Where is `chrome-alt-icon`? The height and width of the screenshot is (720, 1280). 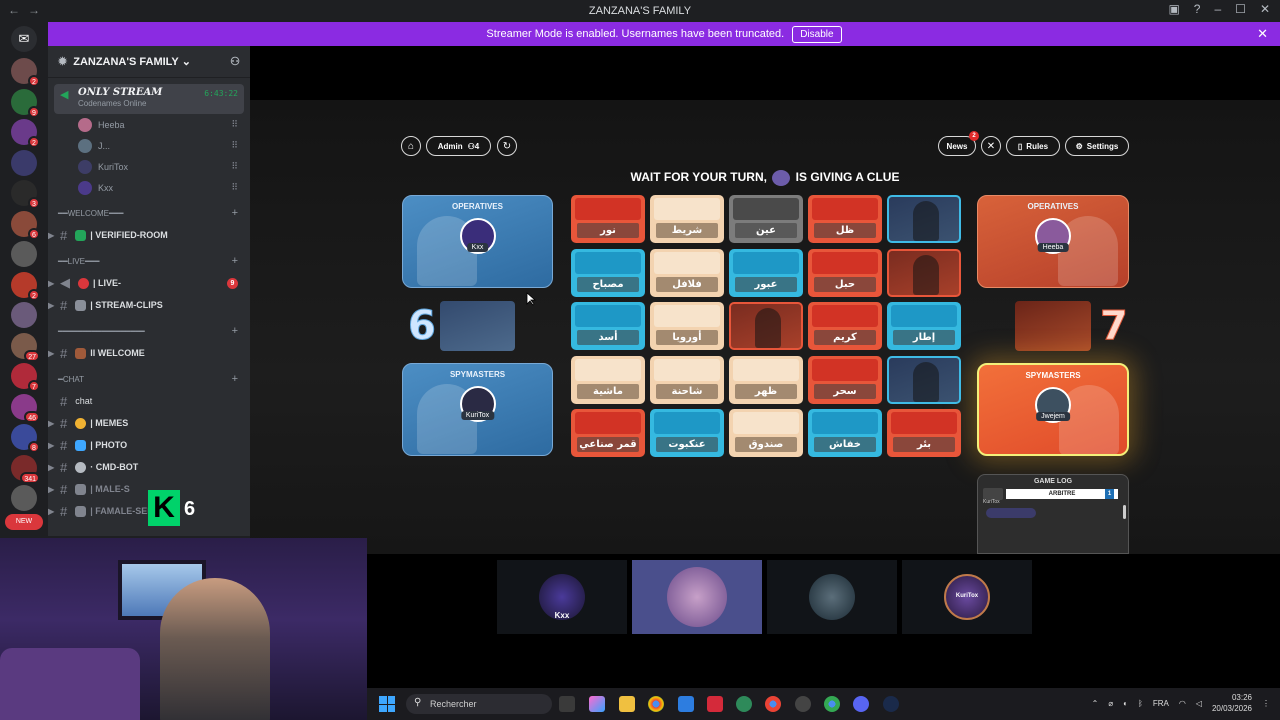
chrome-alt-icon is located at coordinates (832, 704).